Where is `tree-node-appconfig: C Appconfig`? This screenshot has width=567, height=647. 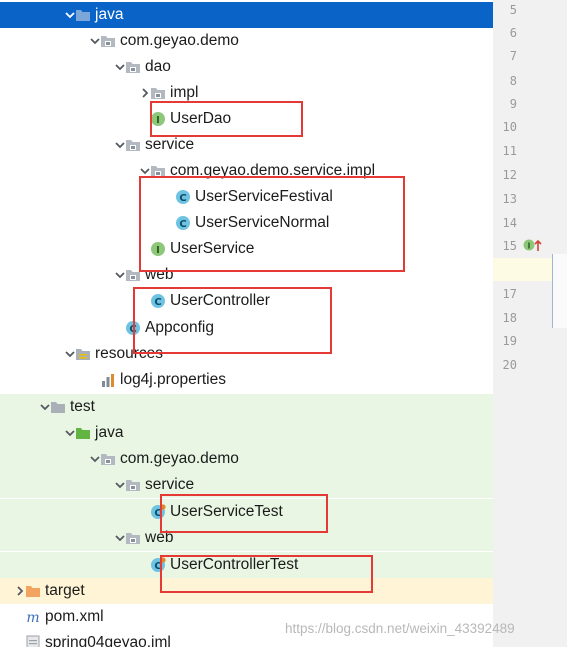 tree-node-appconfig: C Appconfig is located at coordinates (246, 328).